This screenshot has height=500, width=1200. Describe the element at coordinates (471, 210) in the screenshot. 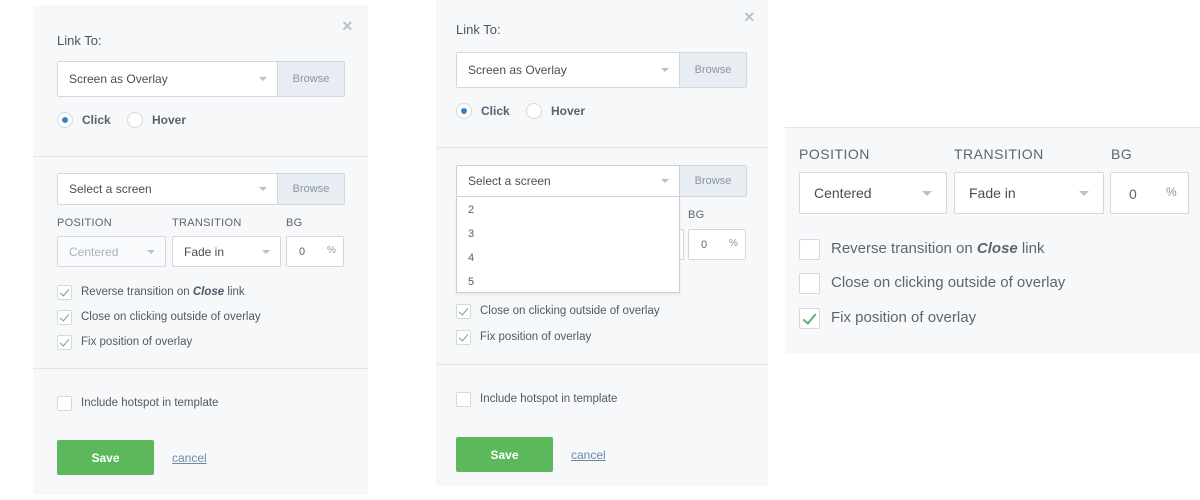

I see `dropdown-option: 2` at that location.